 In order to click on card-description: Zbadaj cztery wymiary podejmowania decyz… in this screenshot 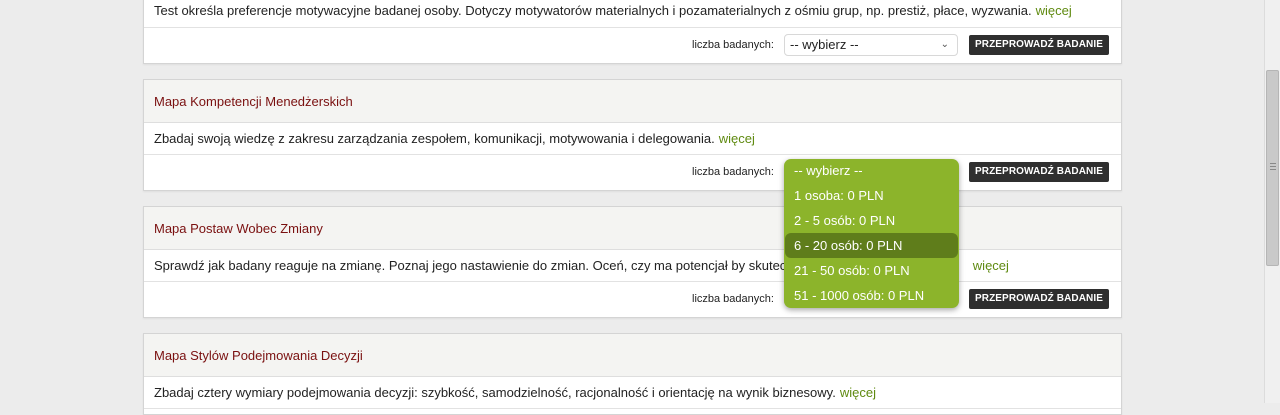, I will do `click(632, 393)`.